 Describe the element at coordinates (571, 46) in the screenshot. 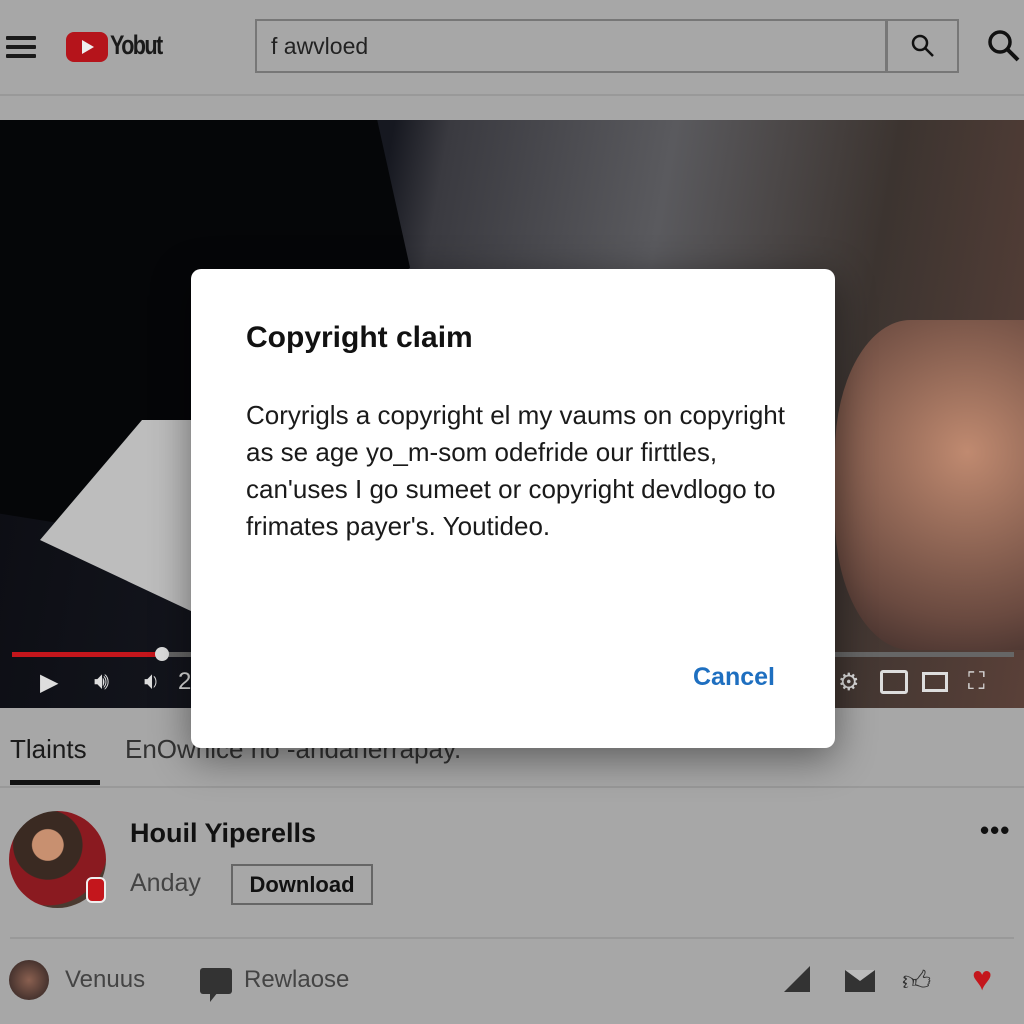

I see `search-input: f awvloed` at that location.